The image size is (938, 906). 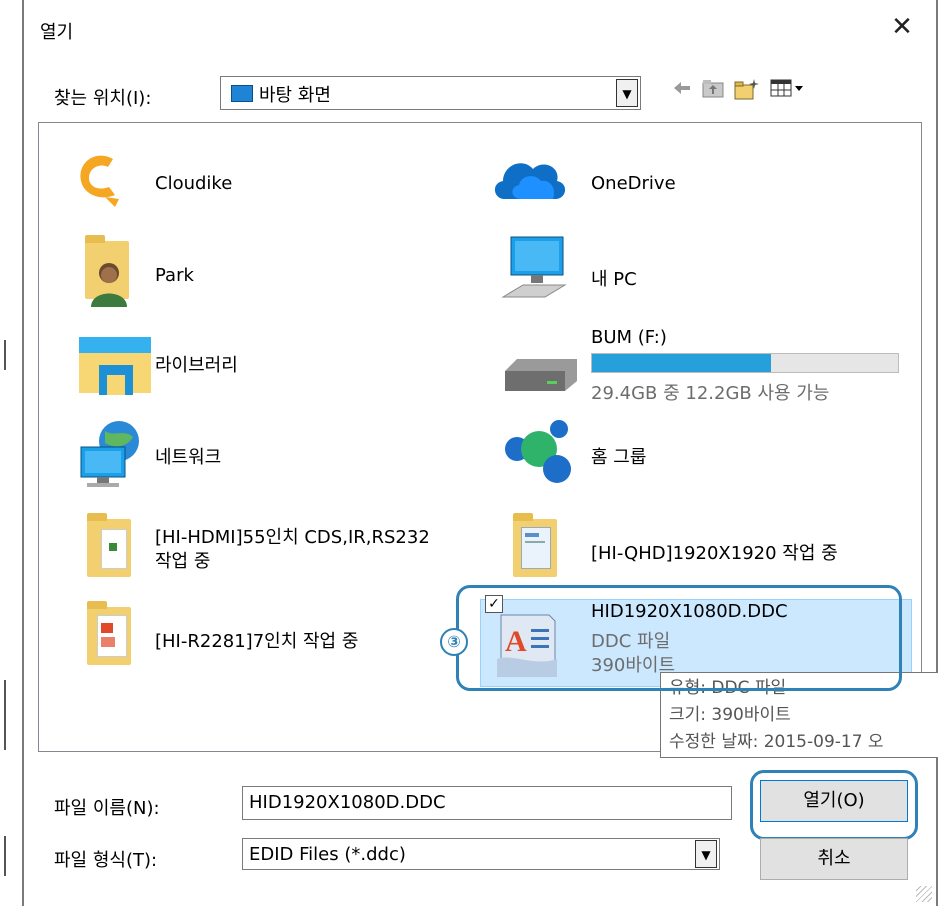 I want to click on close-button: ✕, so click(x=902, y=27).